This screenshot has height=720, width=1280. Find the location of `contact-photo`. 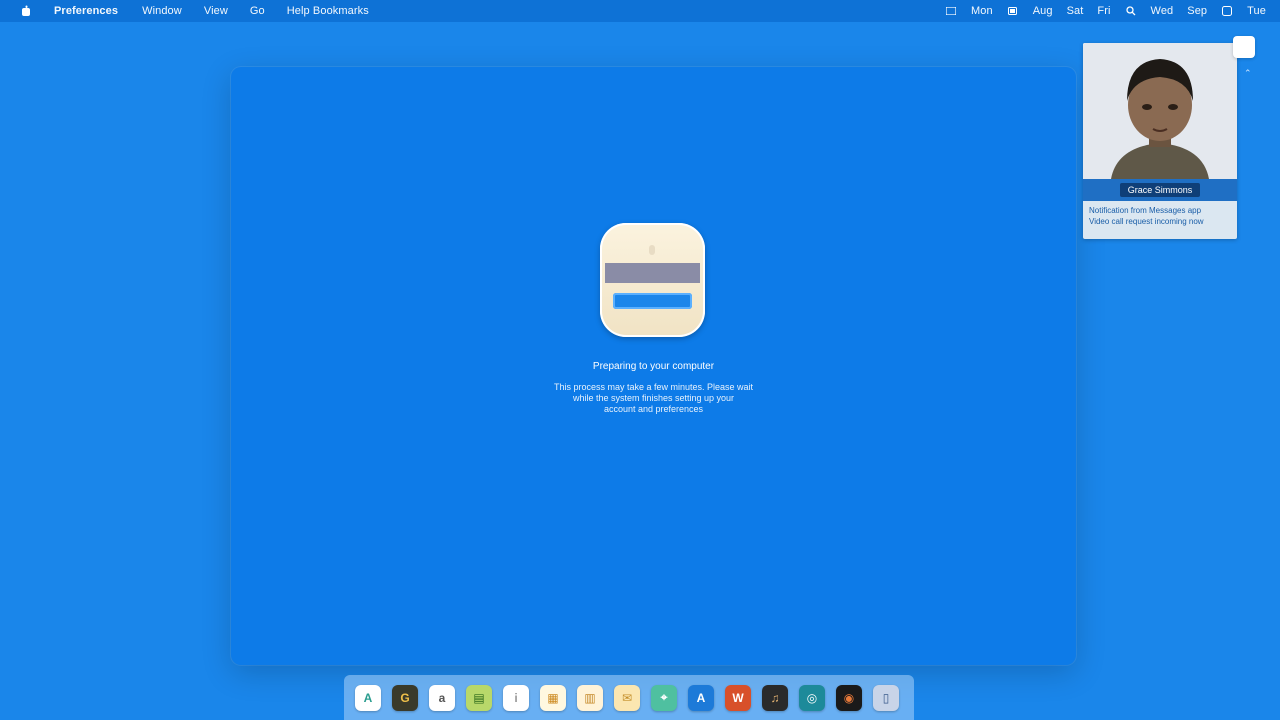

contact-photo is located at coordinates (1160, 111).